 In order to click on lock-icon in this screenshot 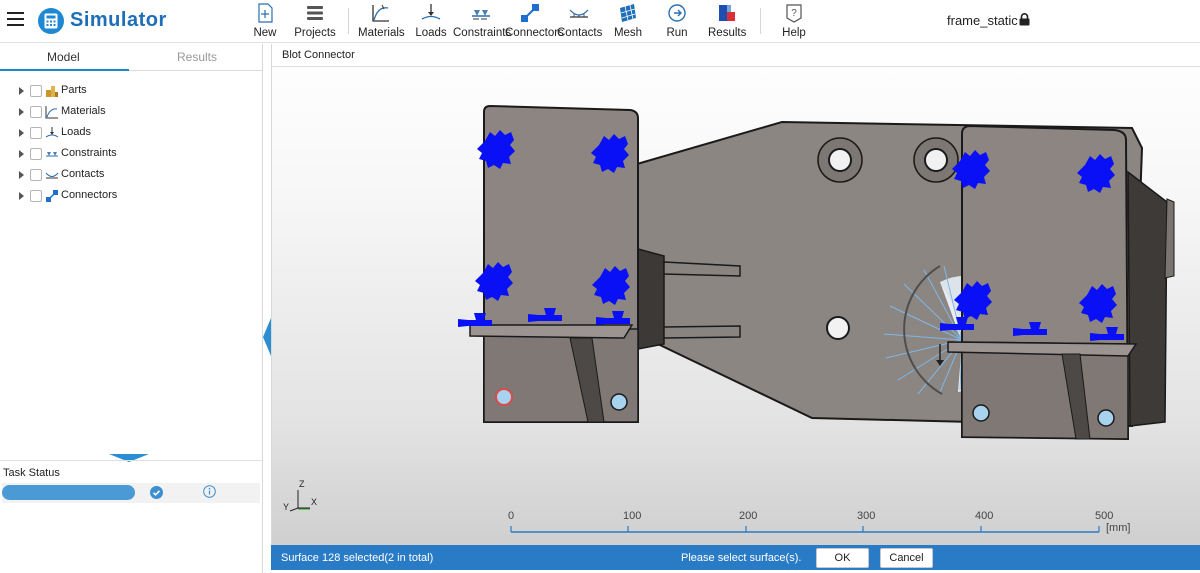, I will do `click(1024, 19)`.